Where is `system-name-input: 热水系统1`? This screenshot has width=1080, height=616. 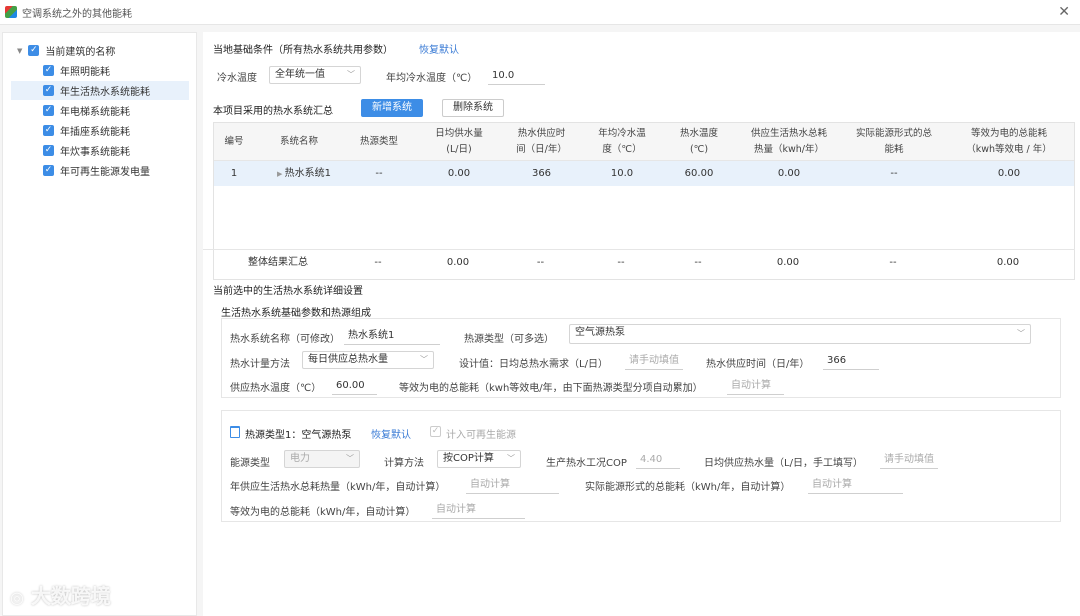 system-name-input: 热水系统1 is located at coordinates (392, 336).